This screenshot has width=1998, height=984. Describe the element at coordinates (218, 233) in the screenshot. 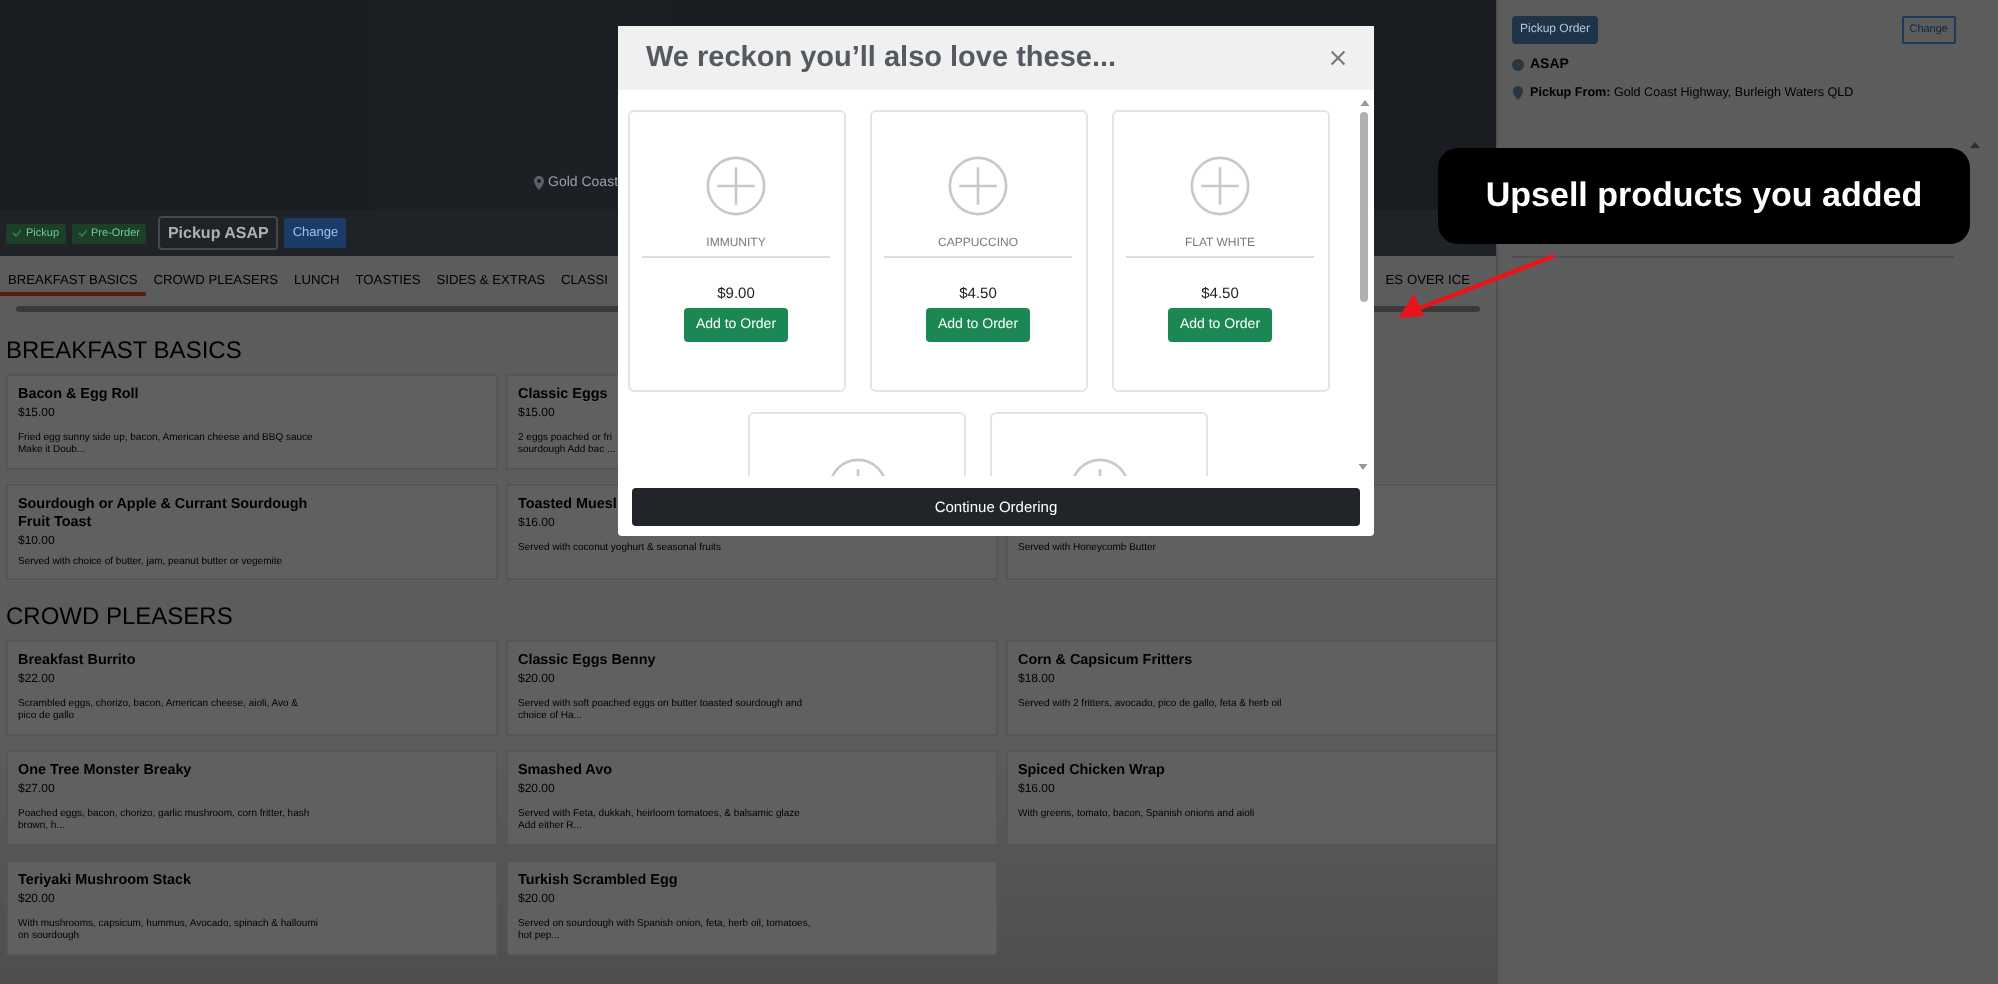

I see `pickup-mode-label: Pickup ASAP` at that location.